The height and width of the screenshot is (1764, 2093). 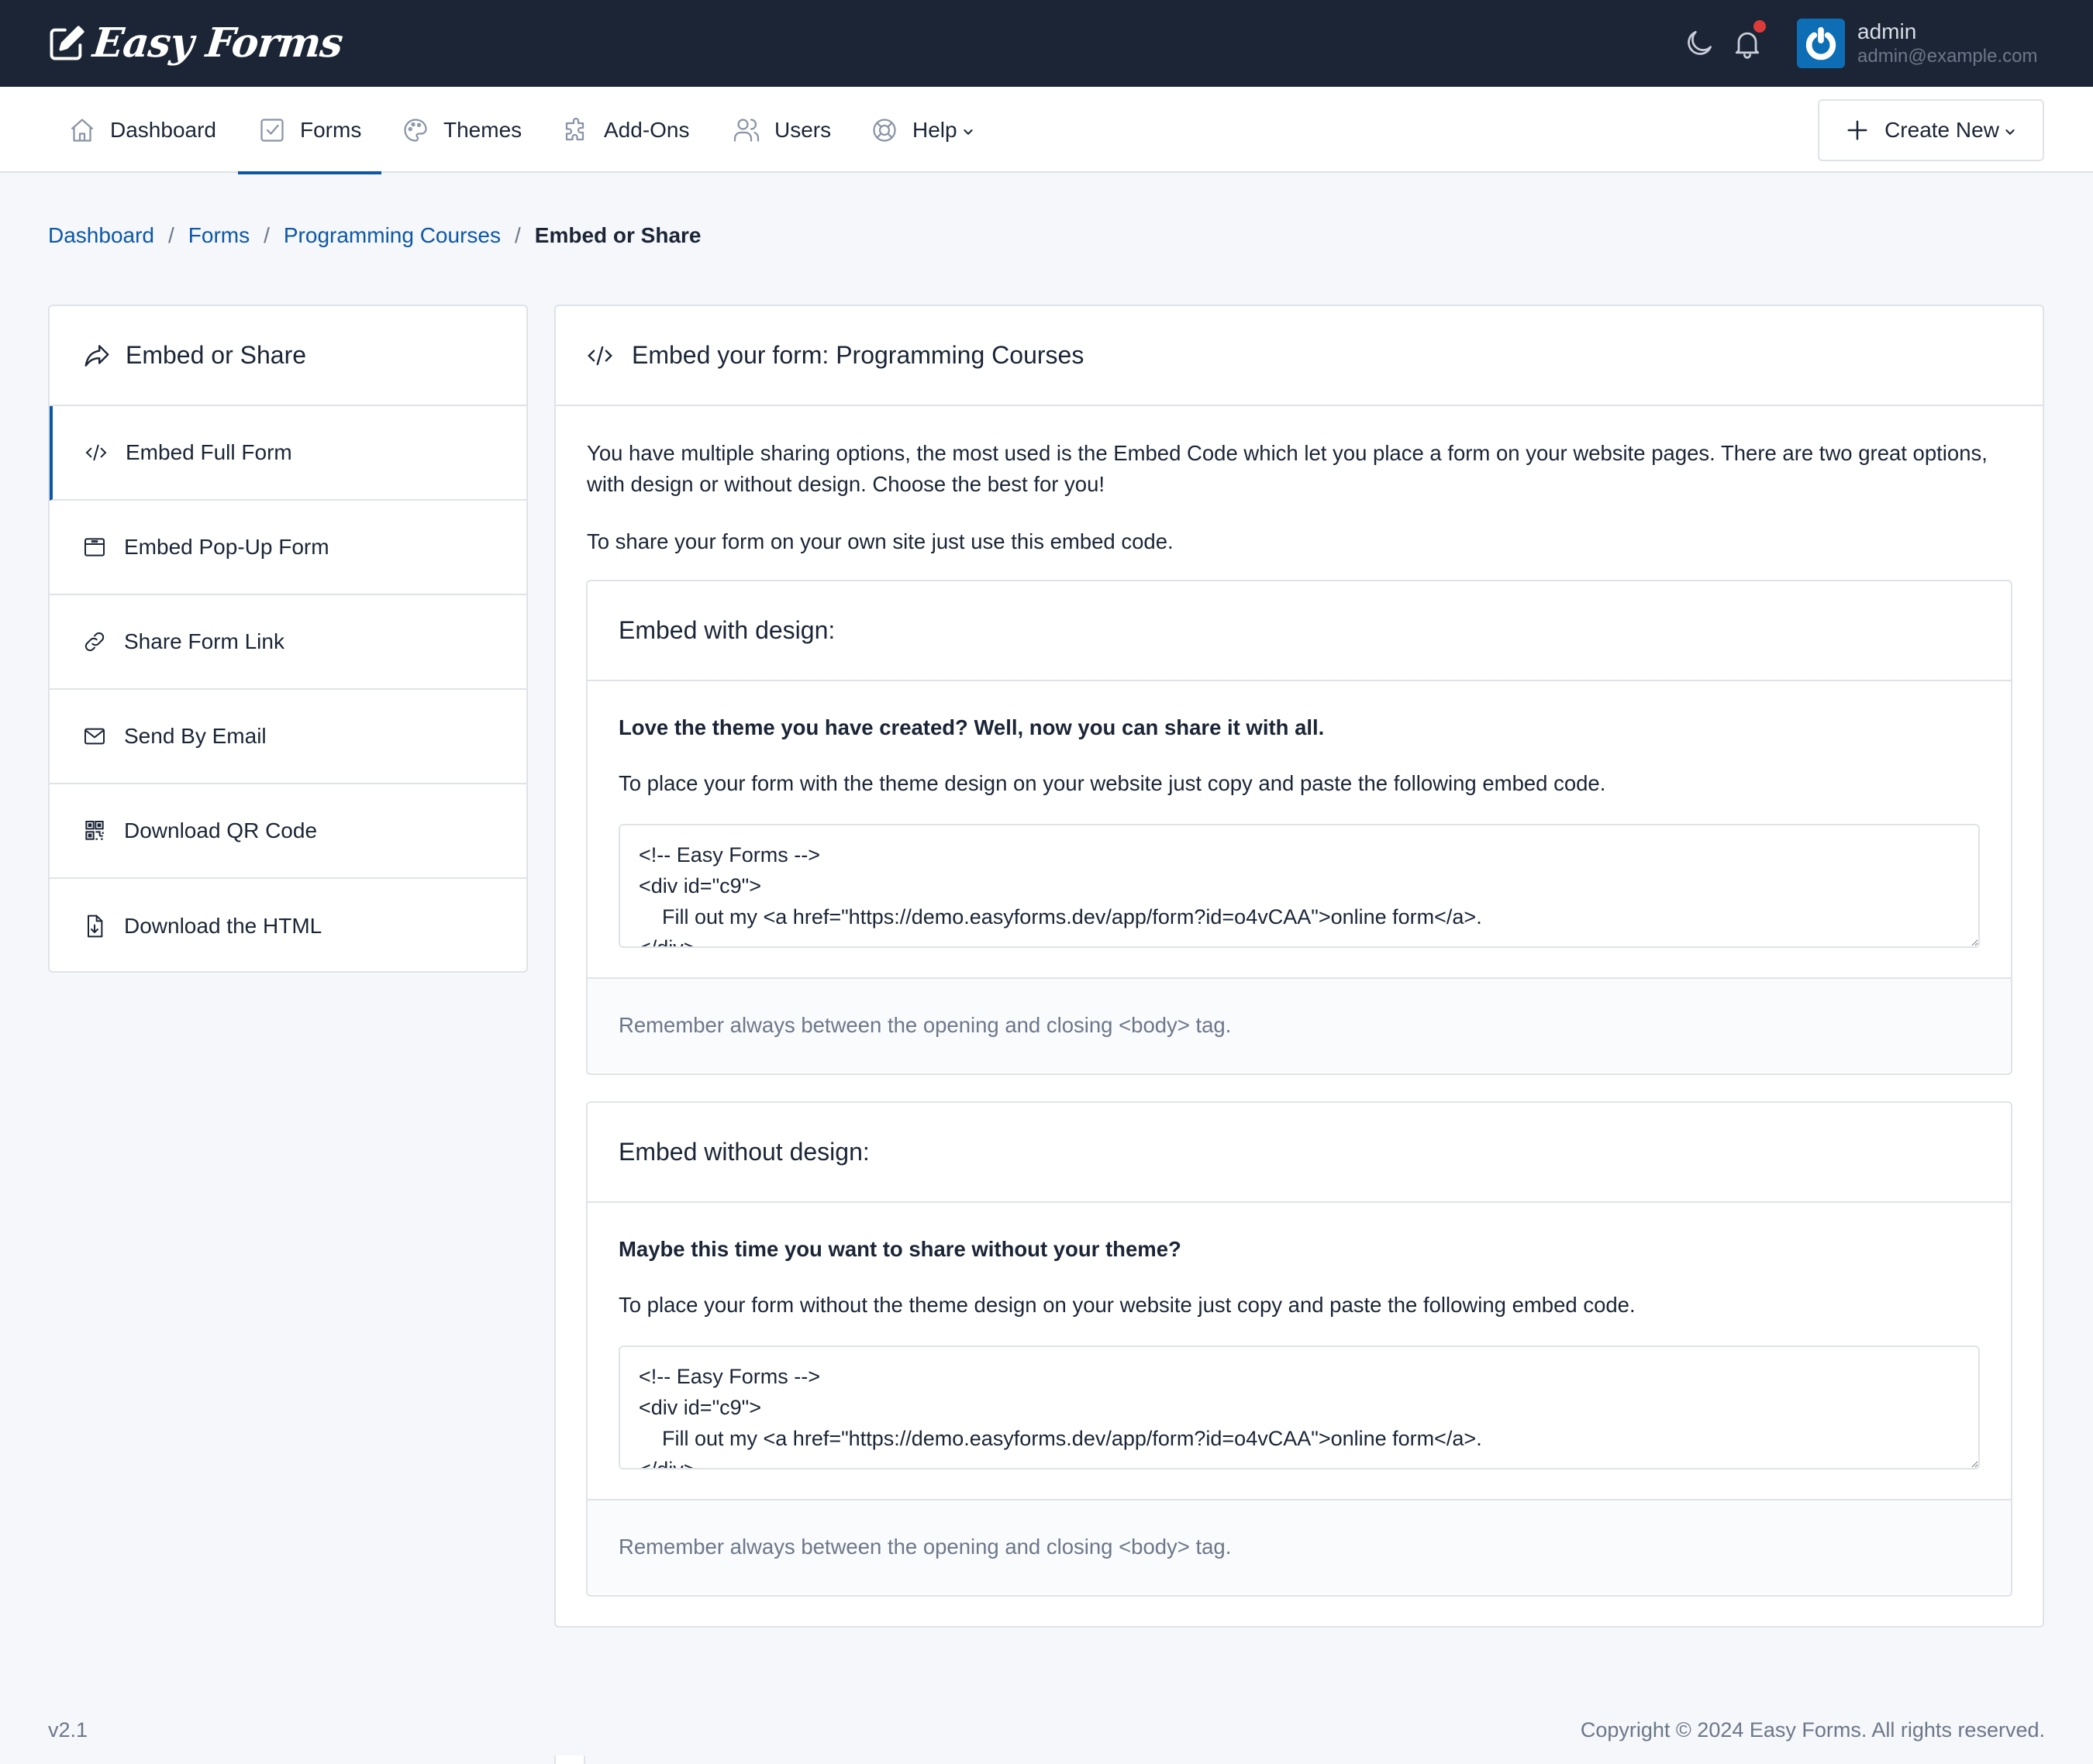 I want to click on nav-forms: Forms, so click(x=309, y=130).